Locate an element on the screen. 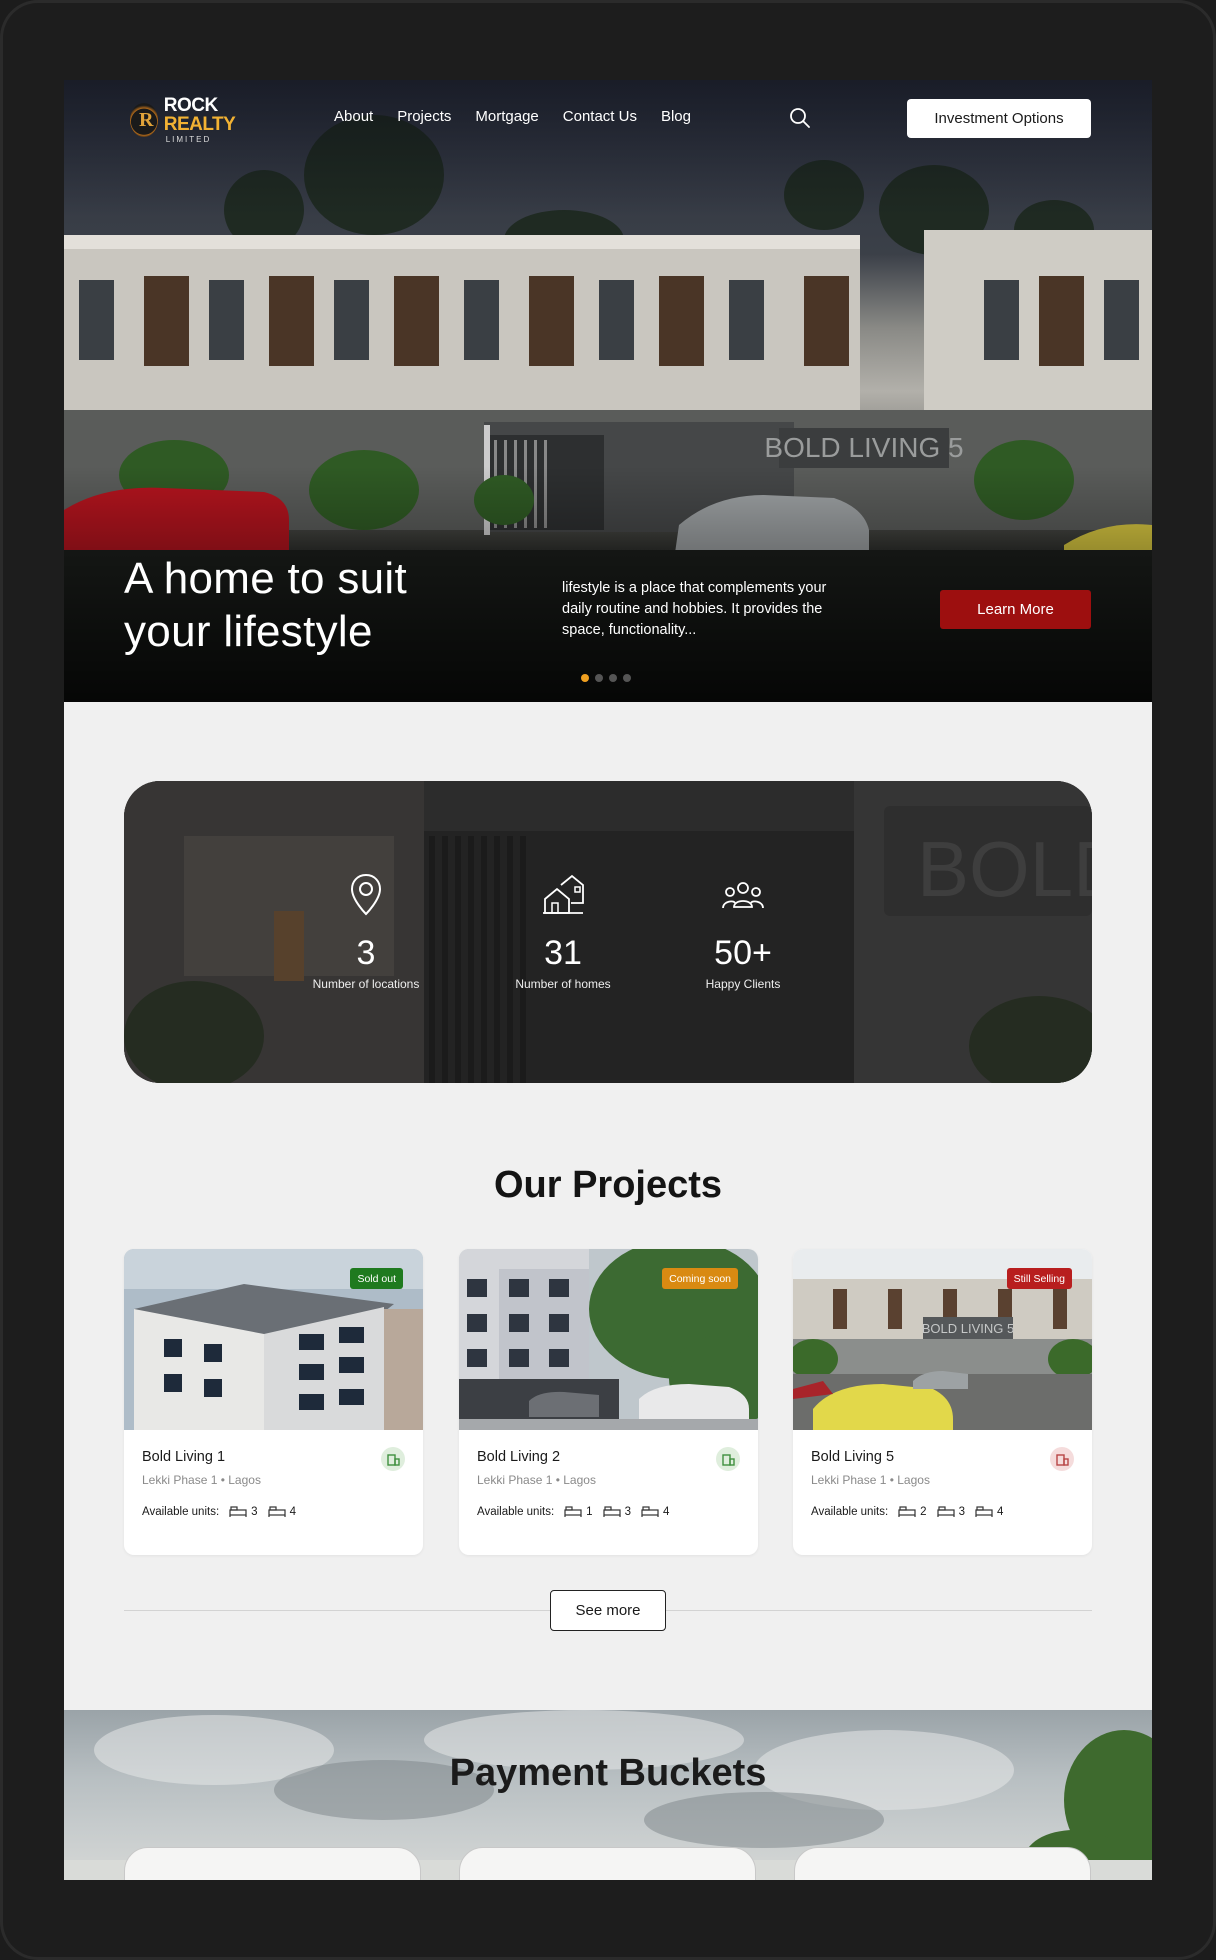  available-units: Available units: 2 3 4 is located at coordinates (907, 1512).